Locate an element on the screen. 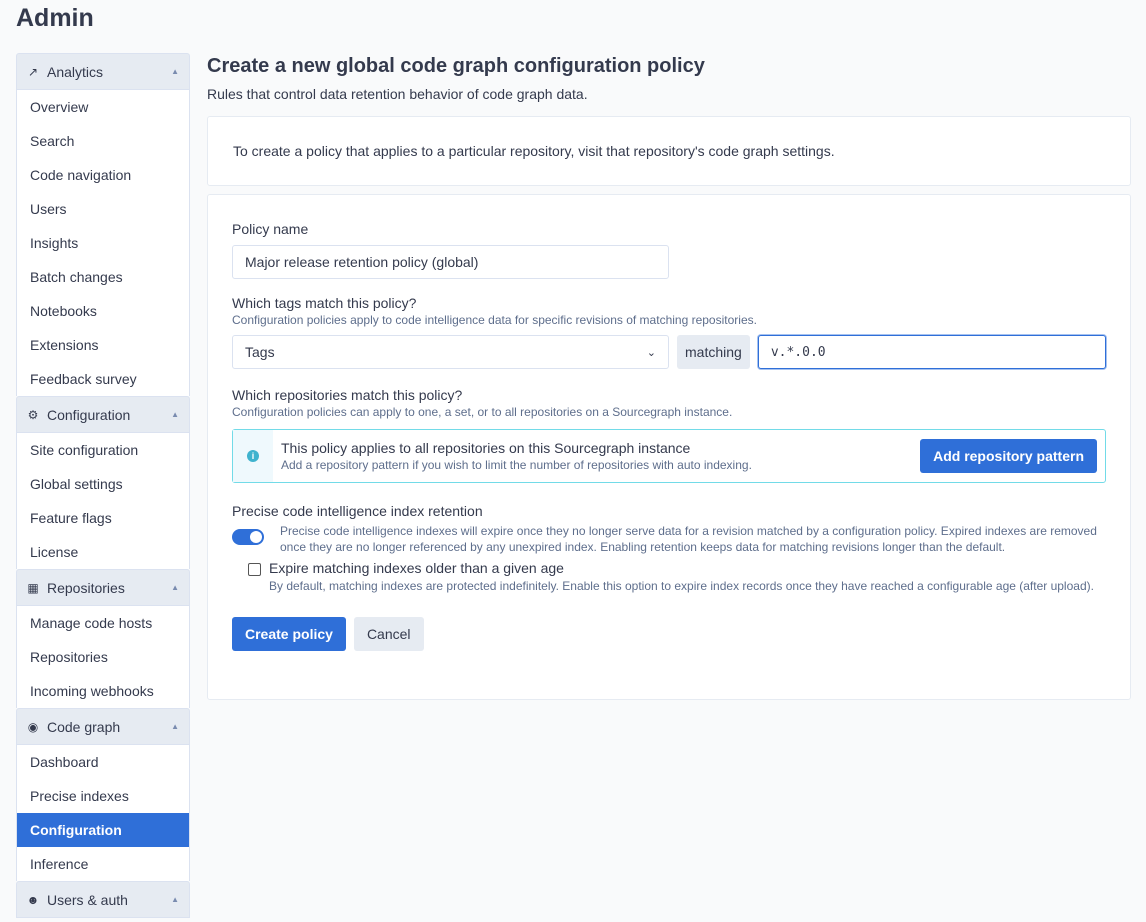 The width and height of the screenshot is (1146, 922). sidebar-item-inference: Inference is located at coordinates (103, 864).